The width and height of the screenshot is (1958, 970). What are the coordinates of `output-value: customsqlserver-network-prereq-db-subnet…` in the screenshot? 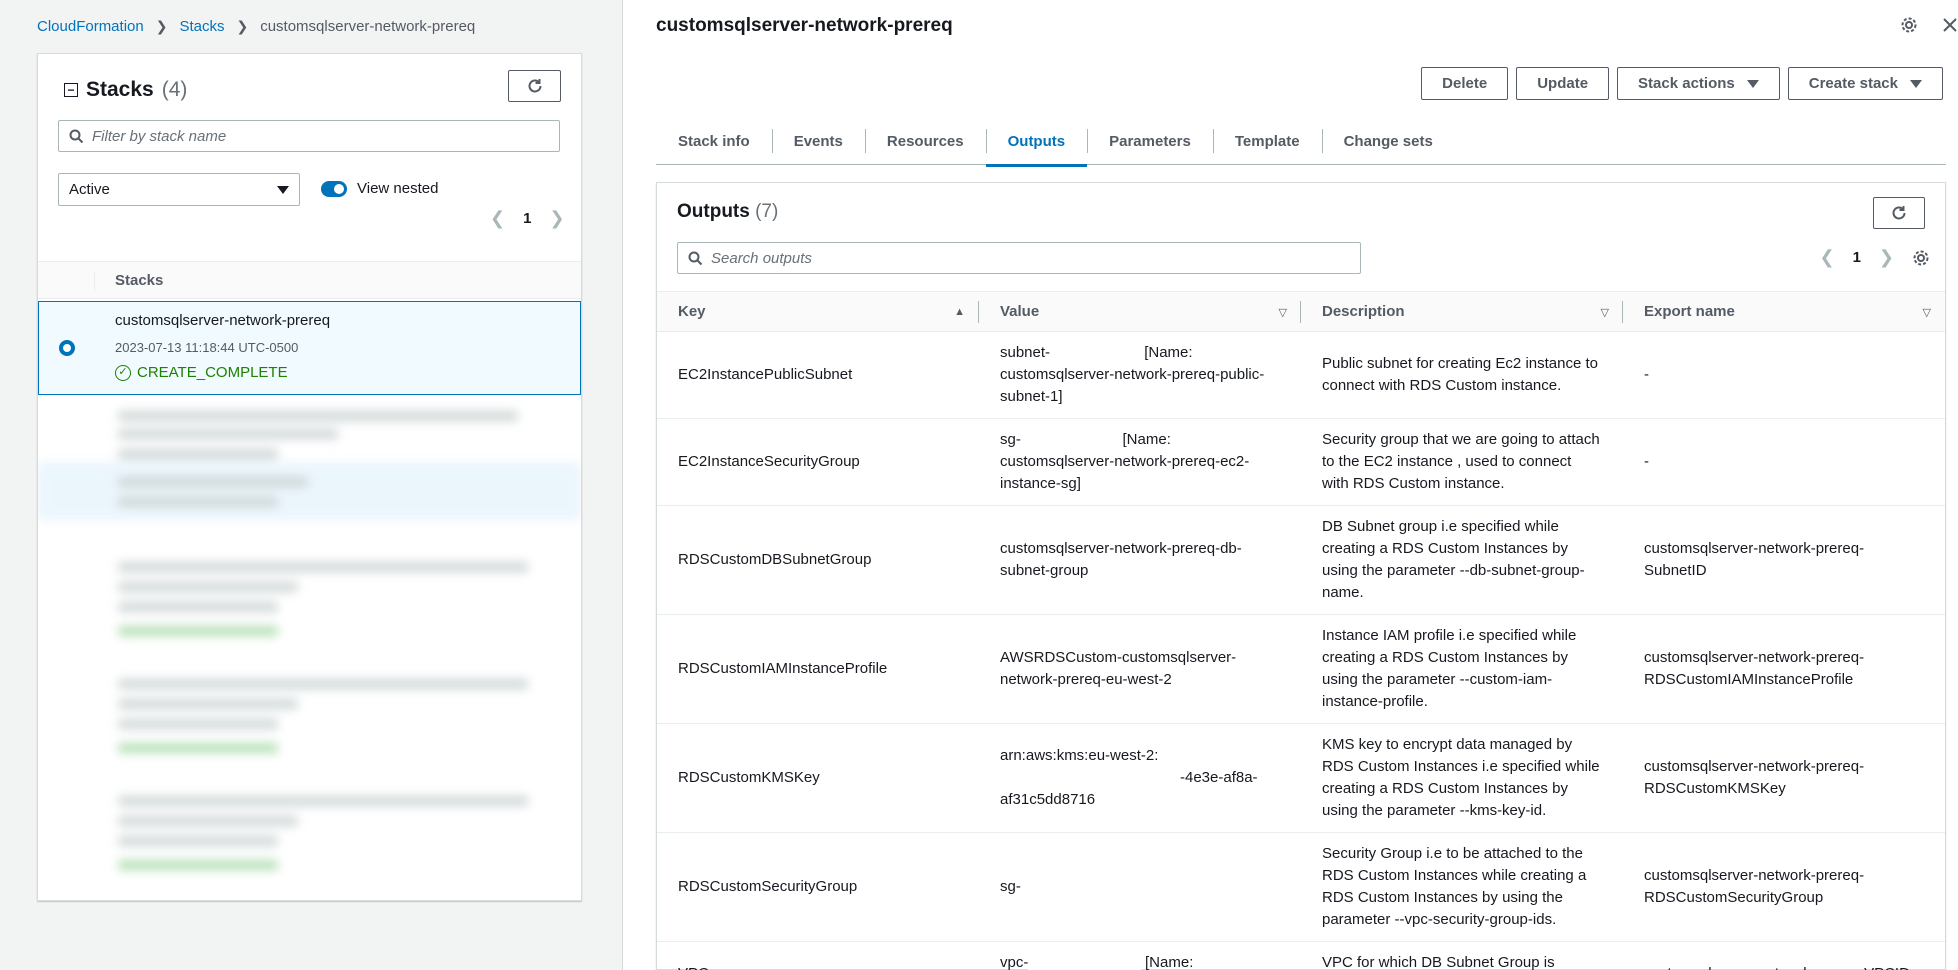 It's located at (1140, 560).